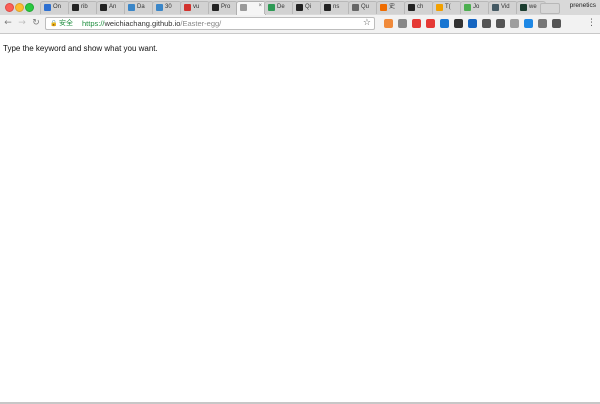 This screenshot has height=404, width=600. Describe the element at coordinates (22, 23) in the screenshot. I see `forward-arrow-icon: →` at that location.